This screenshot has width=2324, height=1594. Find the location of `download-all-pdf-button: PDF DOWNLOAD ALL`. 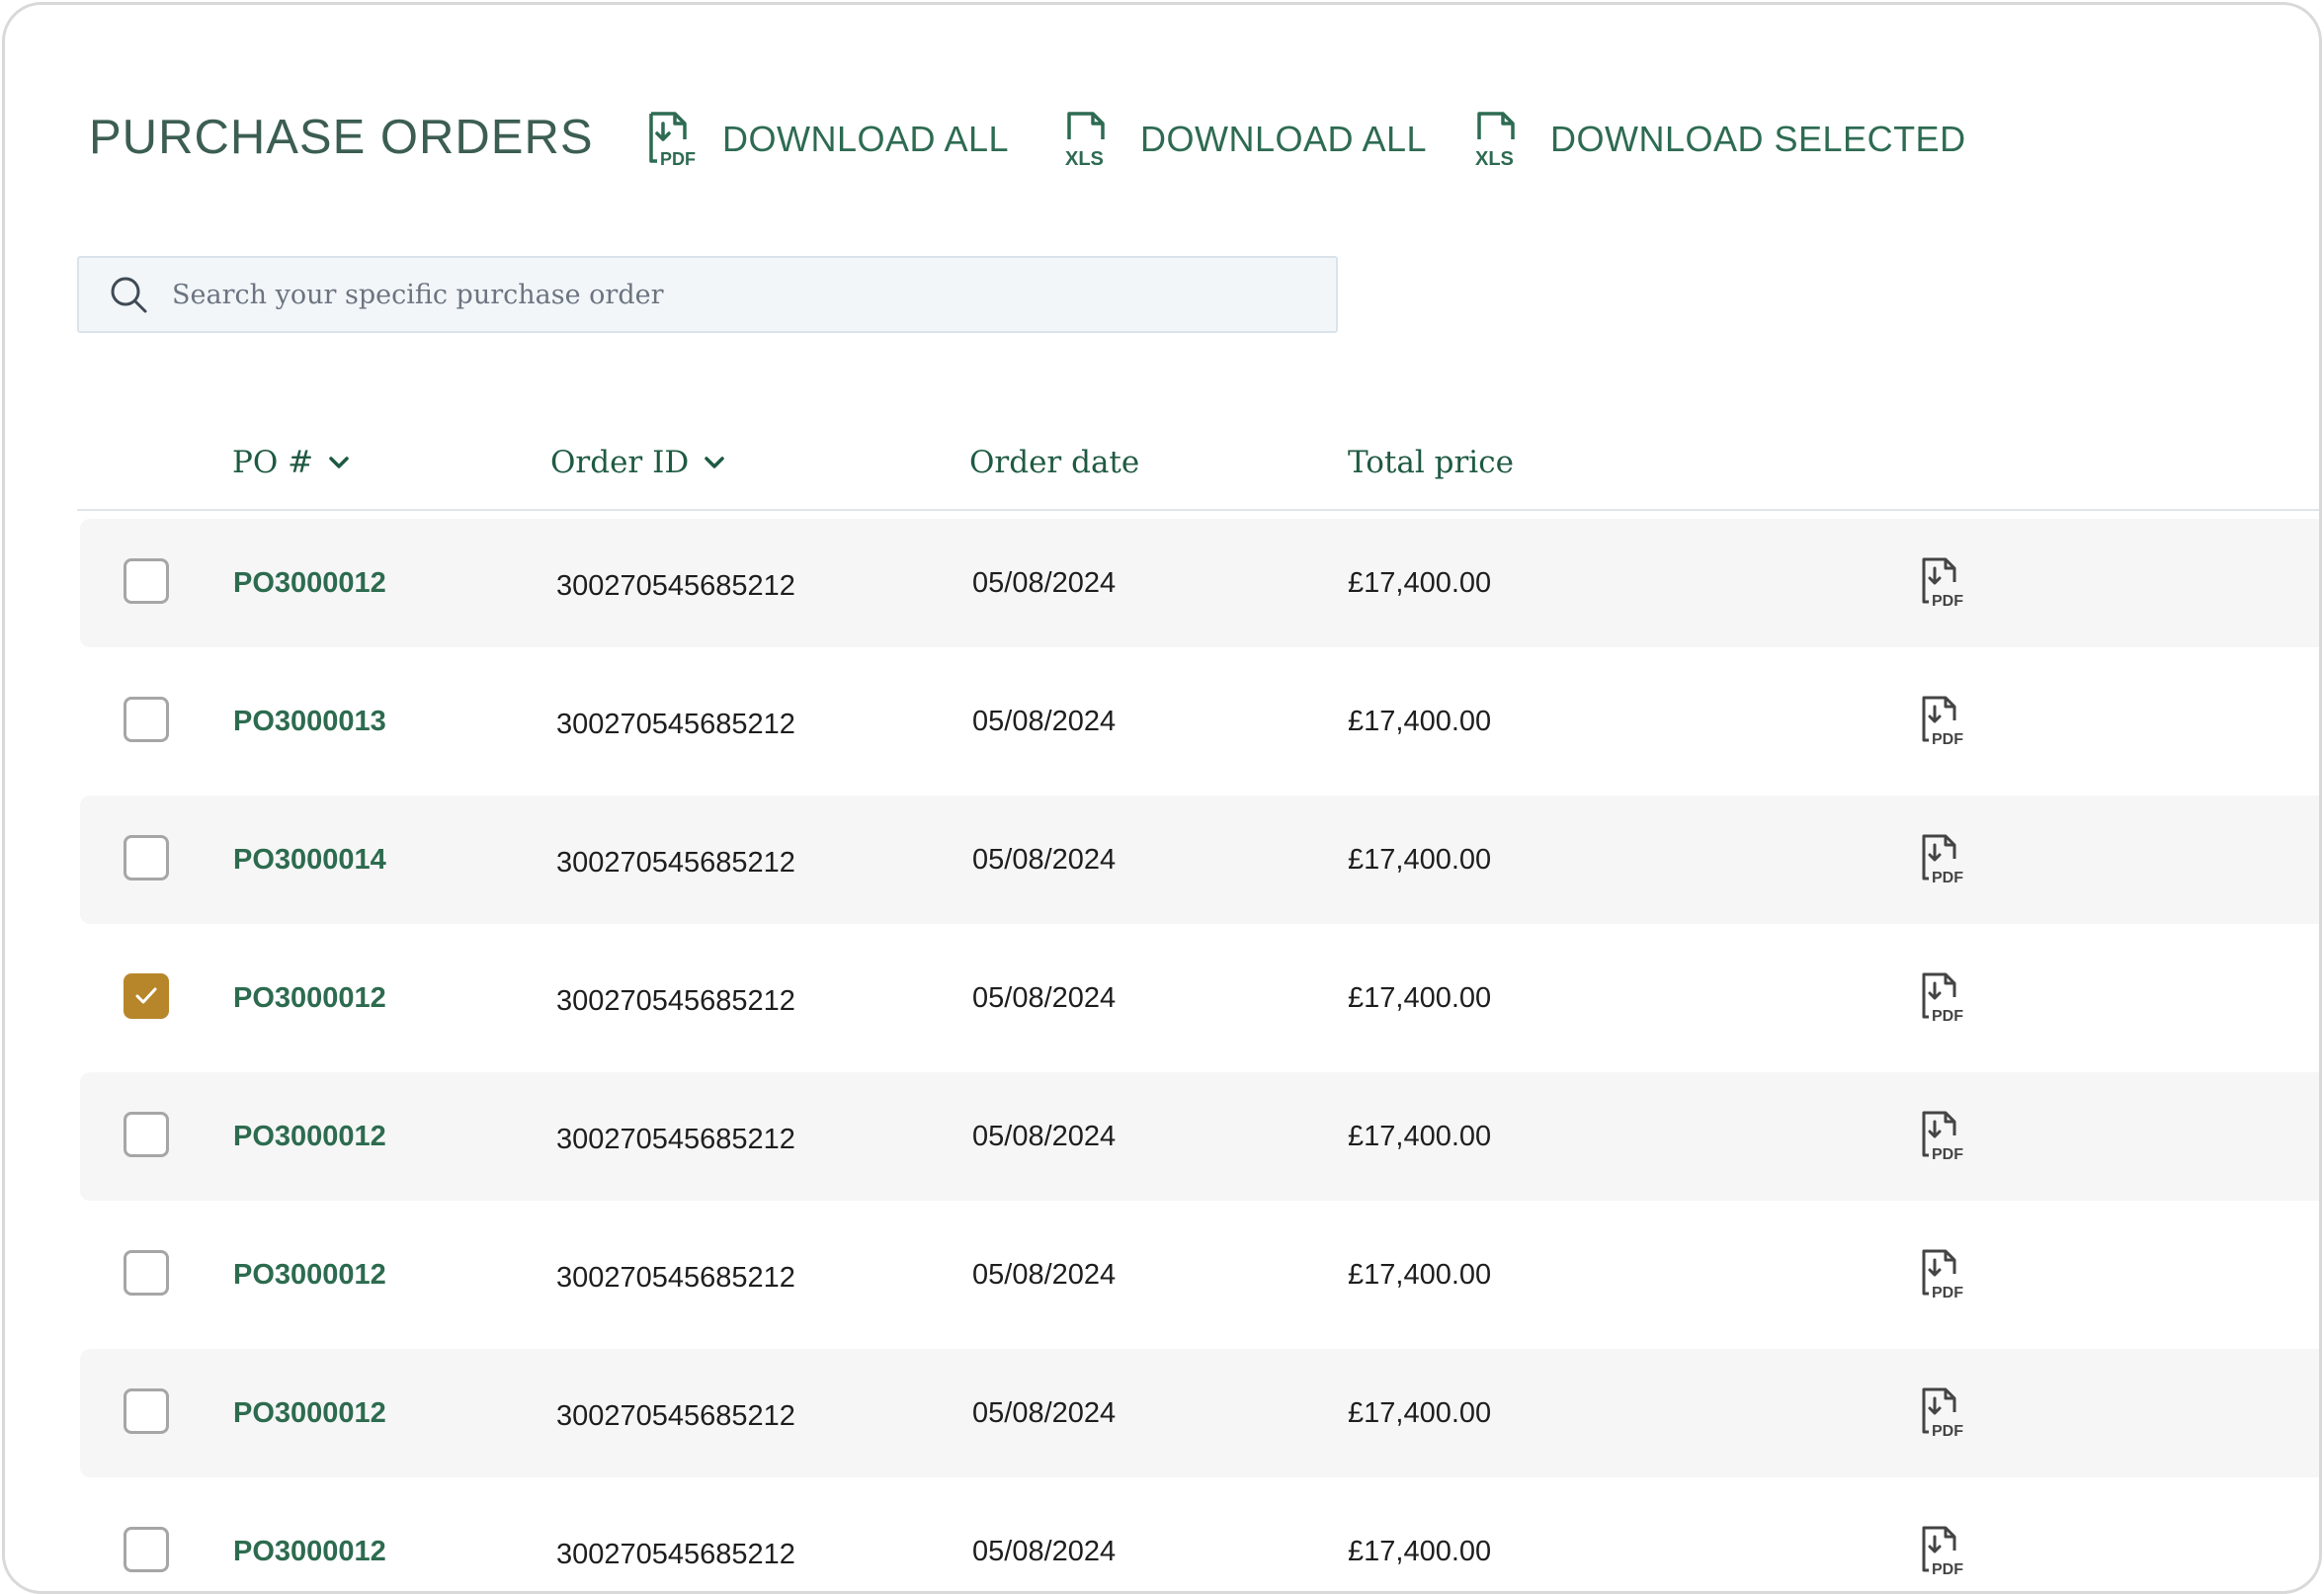

download-all-pdf-button: PDF DOWNLOAD ALL is located at coordinates (827, 139).